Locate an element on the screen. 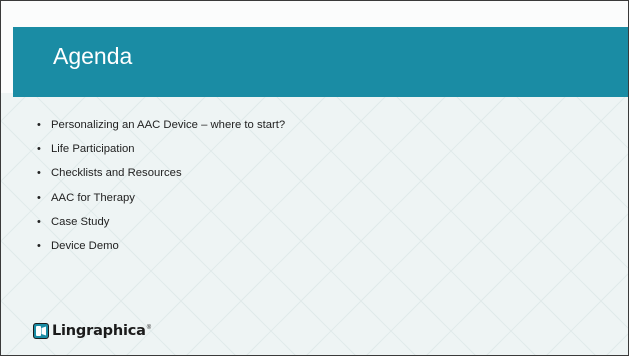  registered-mark: ® is located at coordinates (149, 328).